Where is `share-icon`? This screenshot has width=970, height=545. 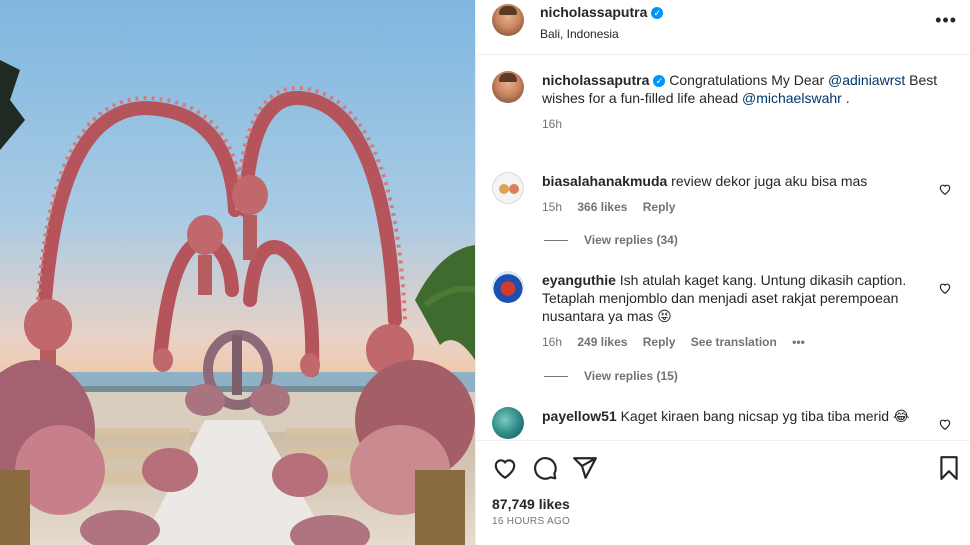 share-icon is located at coordinates (585, 468).